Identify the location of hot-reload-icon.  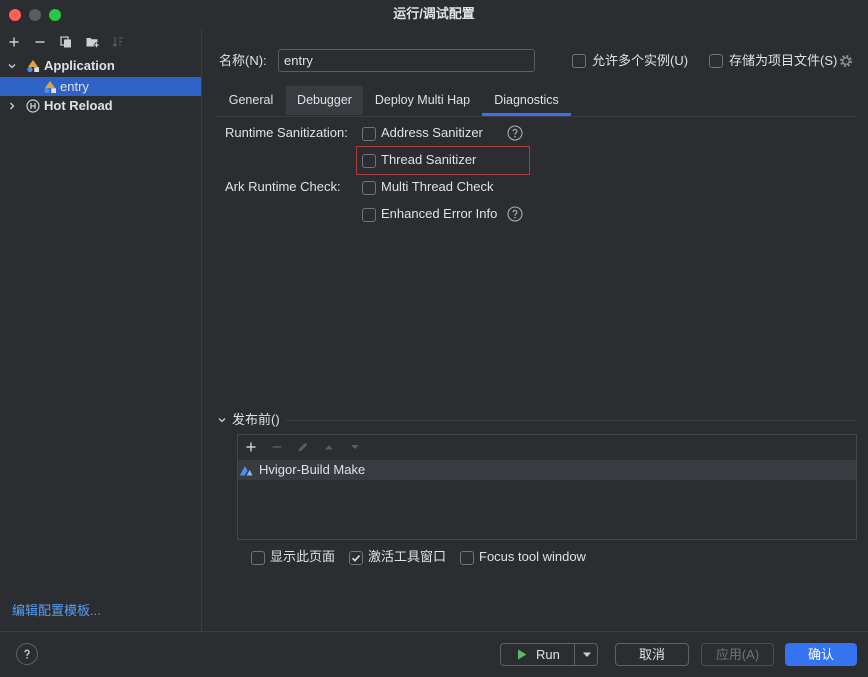
(33, 106).